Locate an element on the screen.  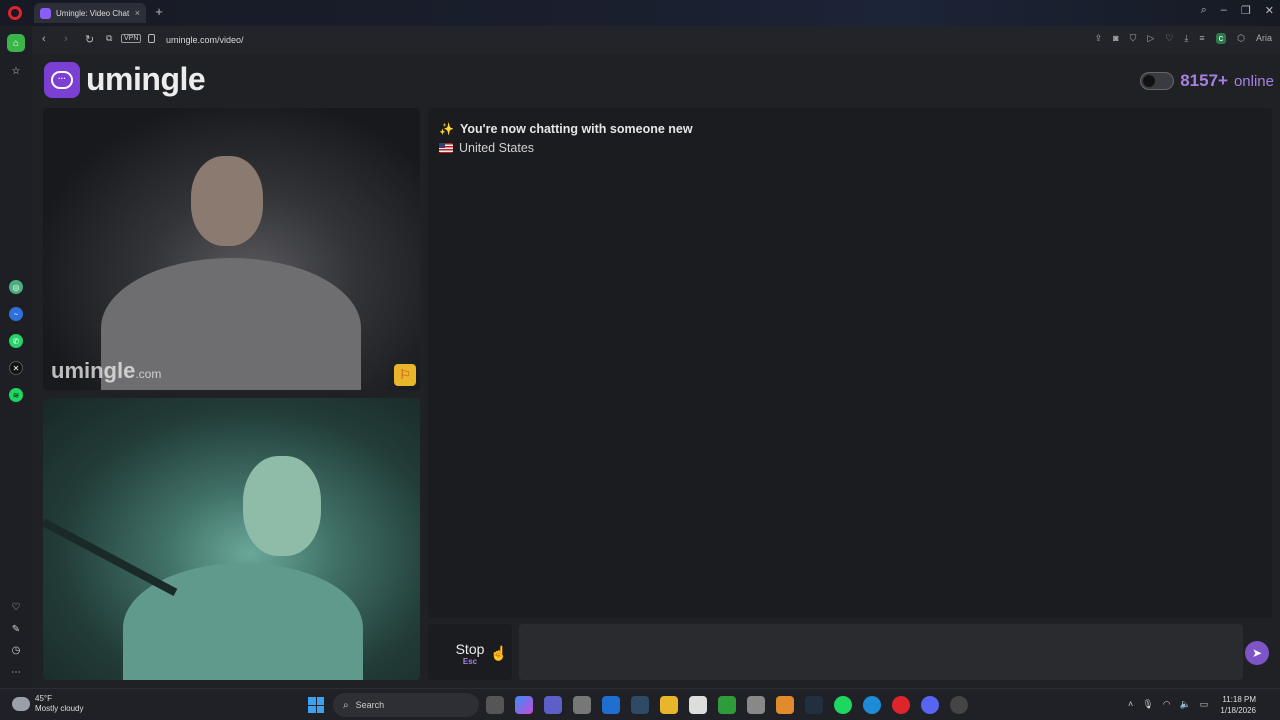
online-indicator: 8157+ online is located at coordinates (1207, 81).